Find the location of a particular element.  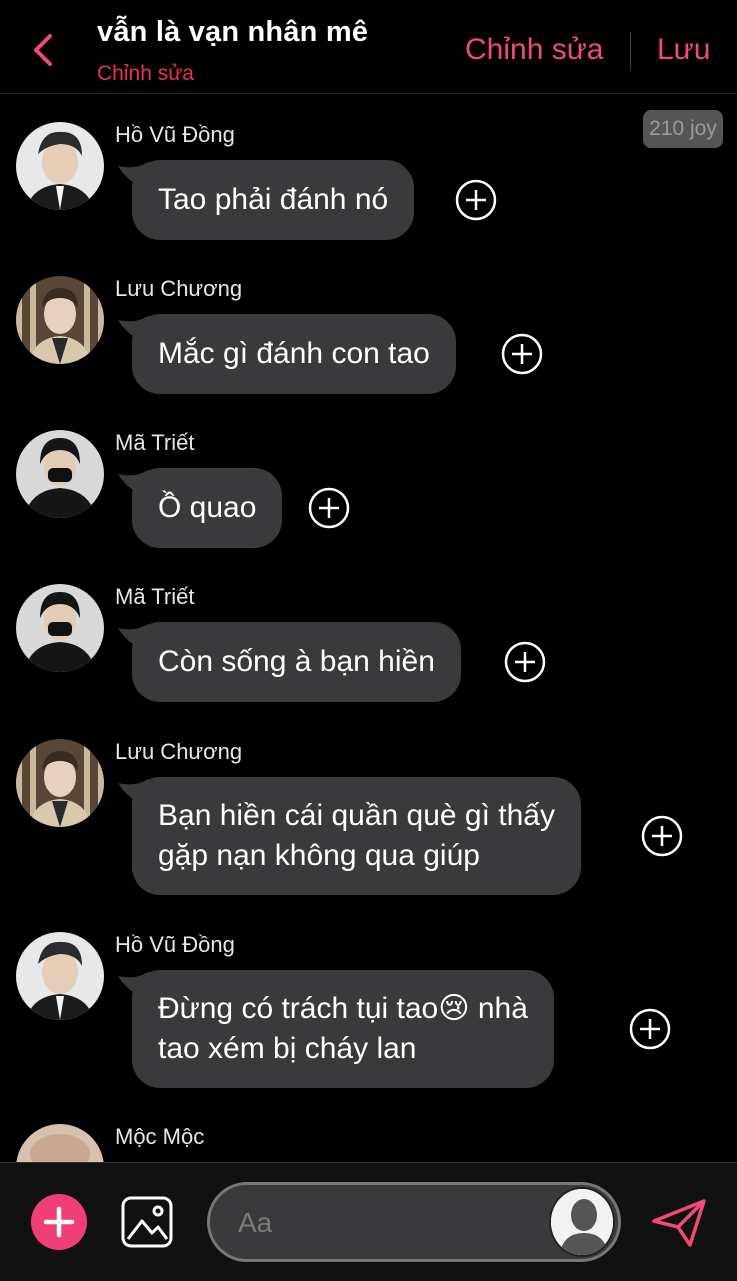

message-item: Mã Triết Còn sống à bạn hiền is located at coordinates (368, 649).